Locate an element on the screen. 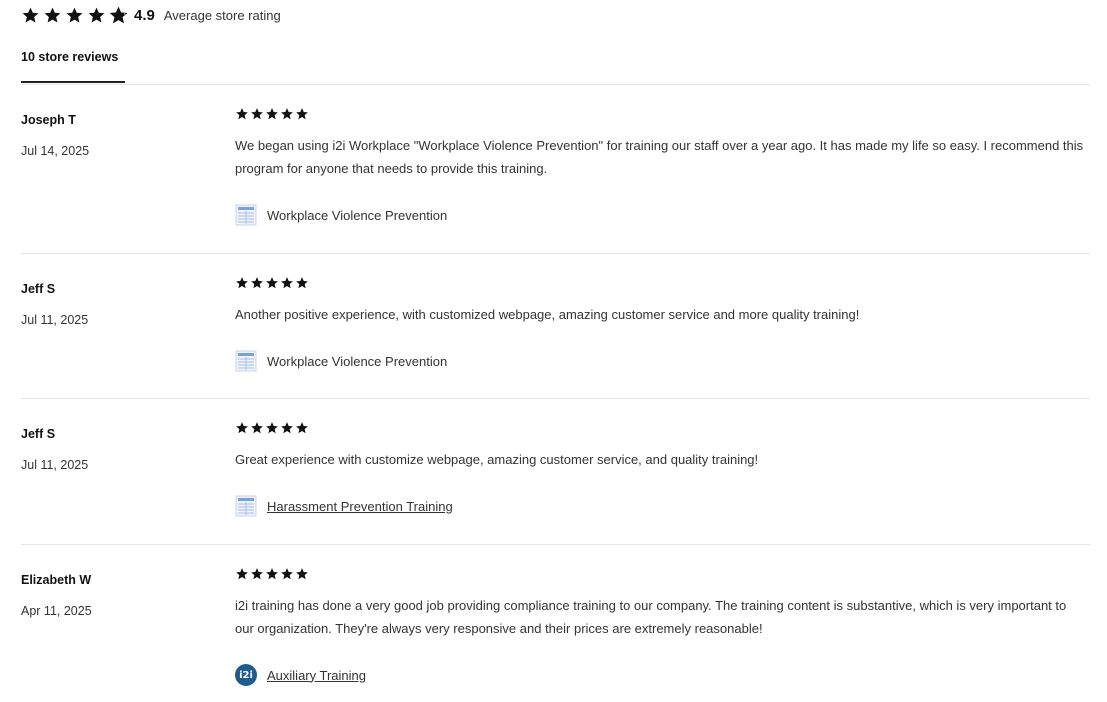 The image size is (1107, 702). tab-store-reviews: 10 store reviews is located at coordinates (69, 57).